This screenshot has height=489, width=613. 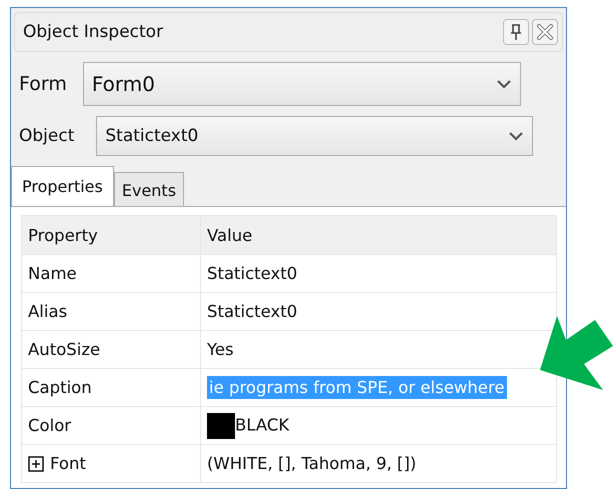 I want to click on property-name: Font, so click(x=68, y=463).